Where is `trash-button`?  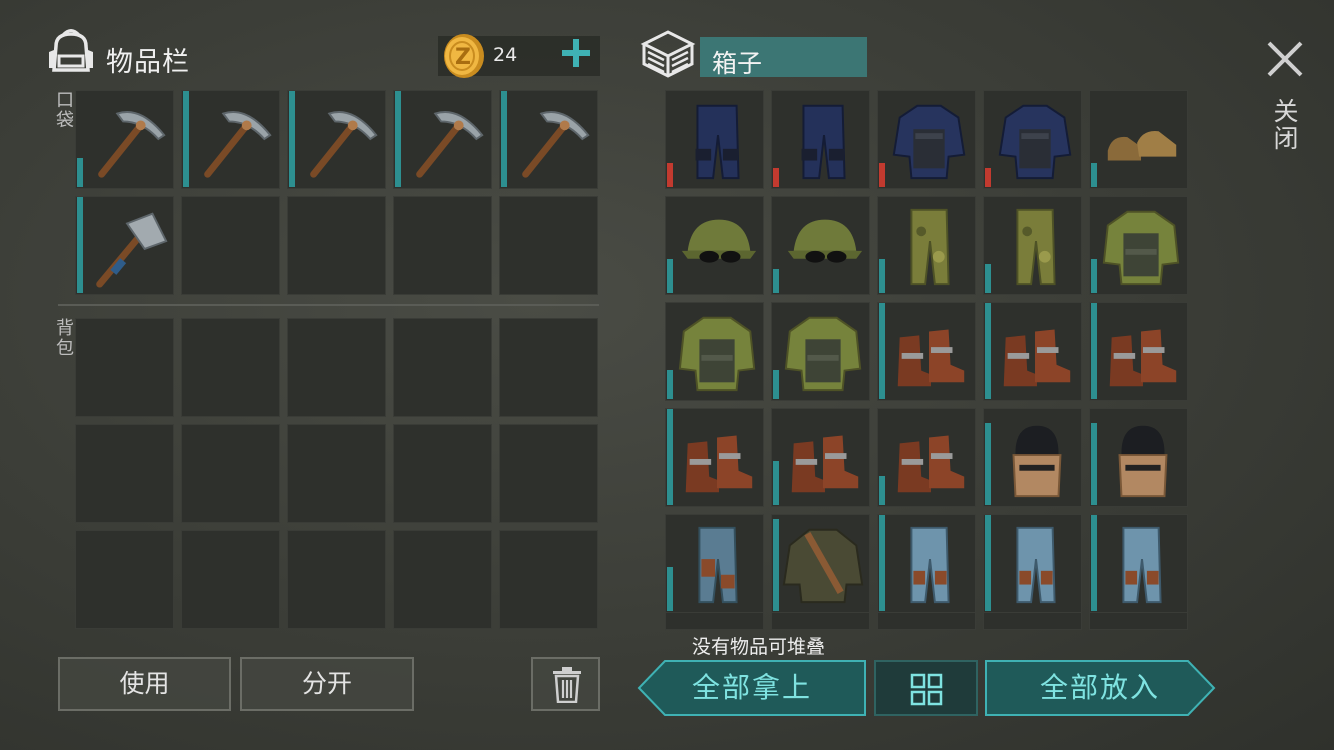
trash-button is located at coordinates (565, 684).